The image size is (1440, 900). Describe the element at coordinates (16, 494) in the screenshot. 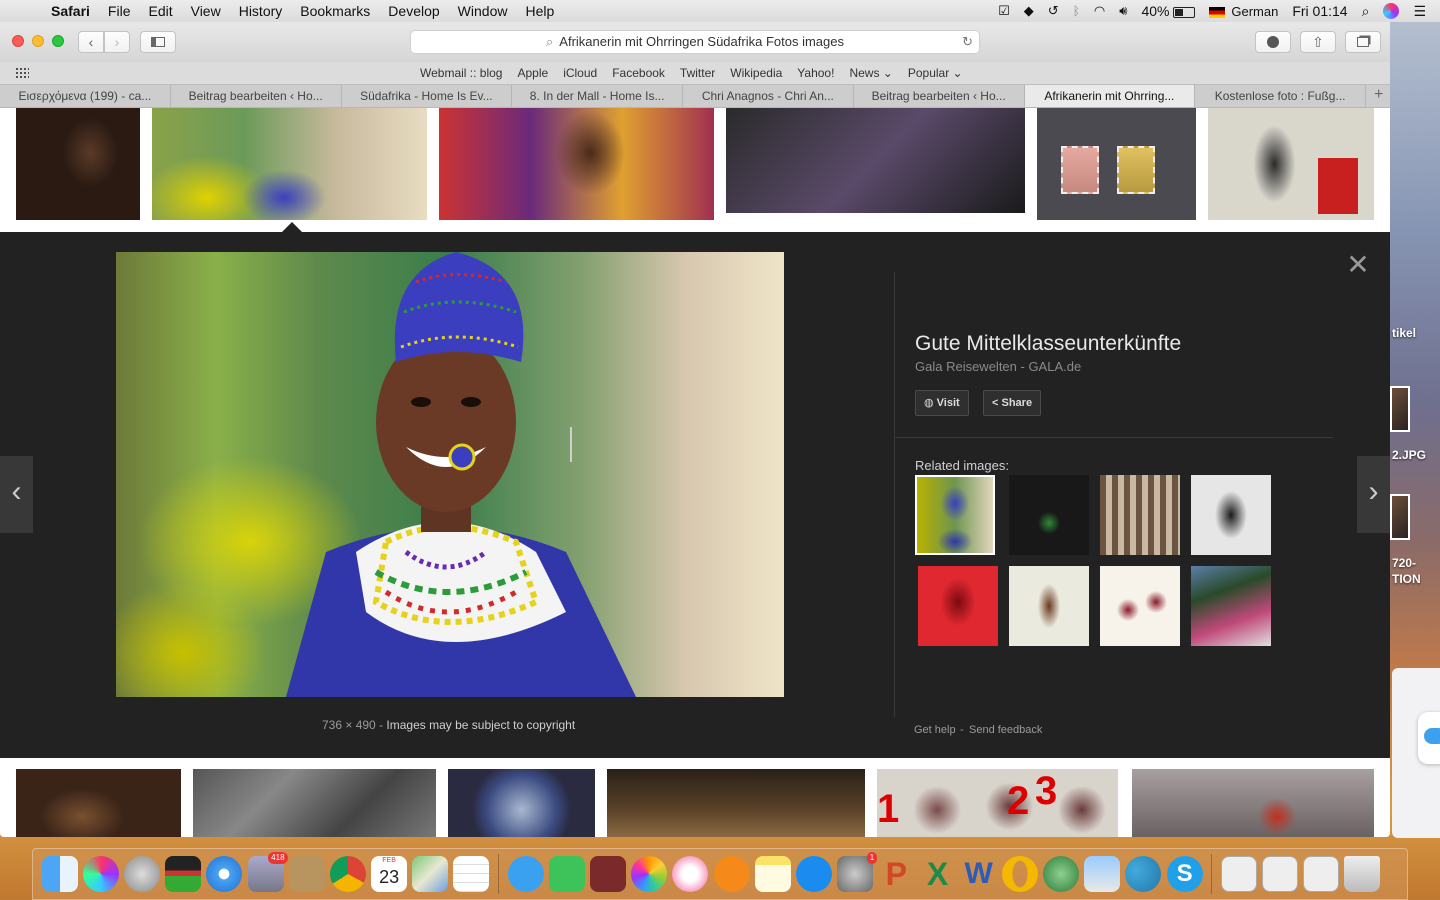

I see `previous-image-button: ‹` at that location.